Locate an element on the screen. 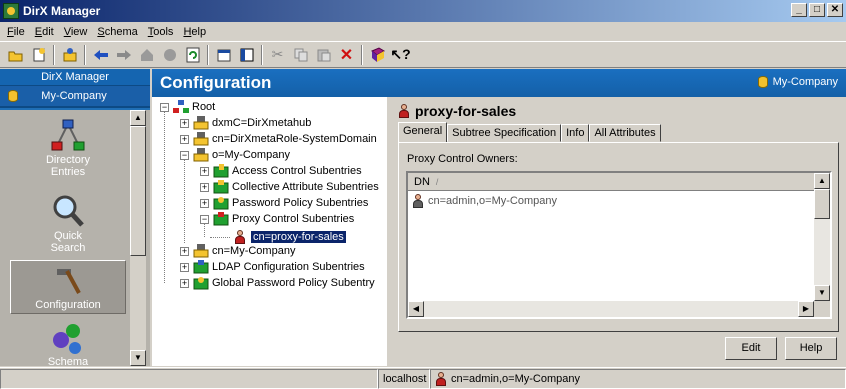 This screenshot has width=846, height=389. menu-view: View is located at coordinates (76, 32).